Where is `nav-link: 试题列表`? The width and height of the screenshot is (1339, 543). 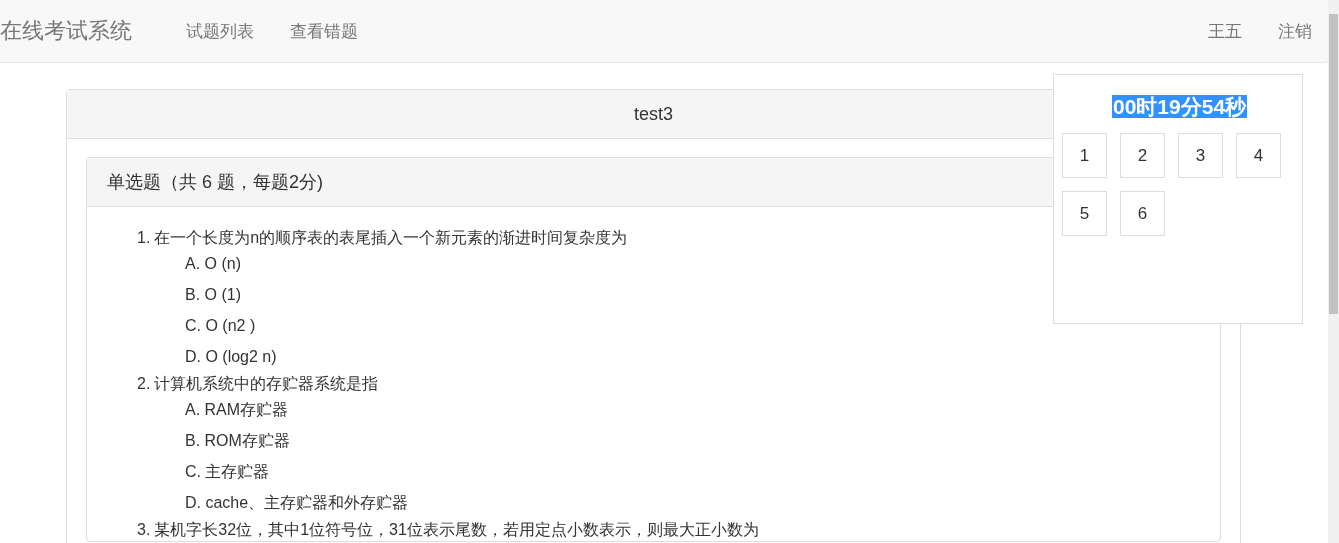
nav-link: 试题列表 is located at coordinates (220, 31).